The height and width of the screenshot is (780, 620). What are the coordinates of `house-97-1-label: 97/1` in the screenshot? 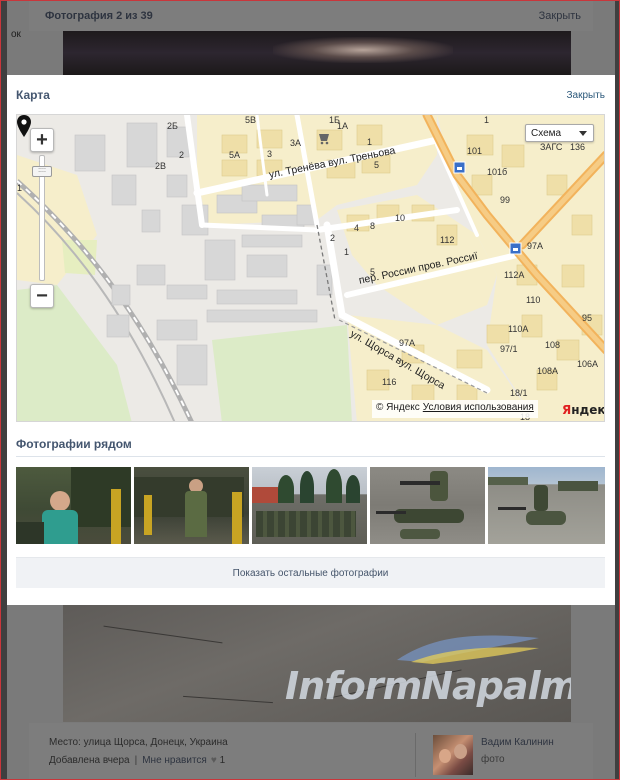 It's located at (509, 349).